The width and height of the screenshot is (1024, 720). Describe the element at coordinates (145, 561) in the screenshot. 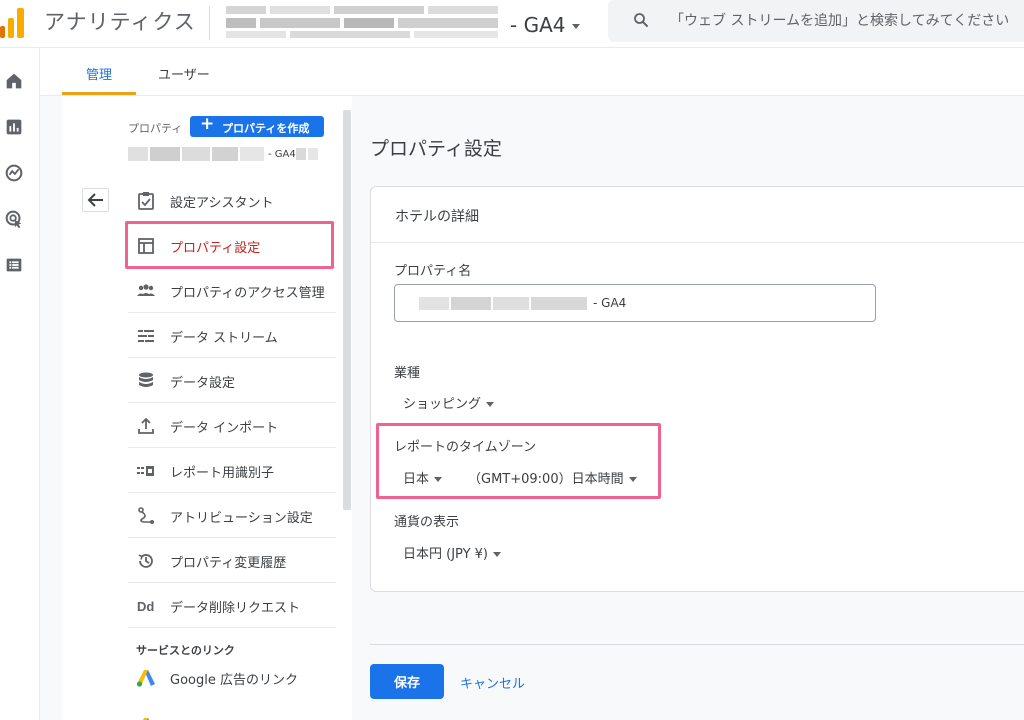

I see `history-icon` at that location.